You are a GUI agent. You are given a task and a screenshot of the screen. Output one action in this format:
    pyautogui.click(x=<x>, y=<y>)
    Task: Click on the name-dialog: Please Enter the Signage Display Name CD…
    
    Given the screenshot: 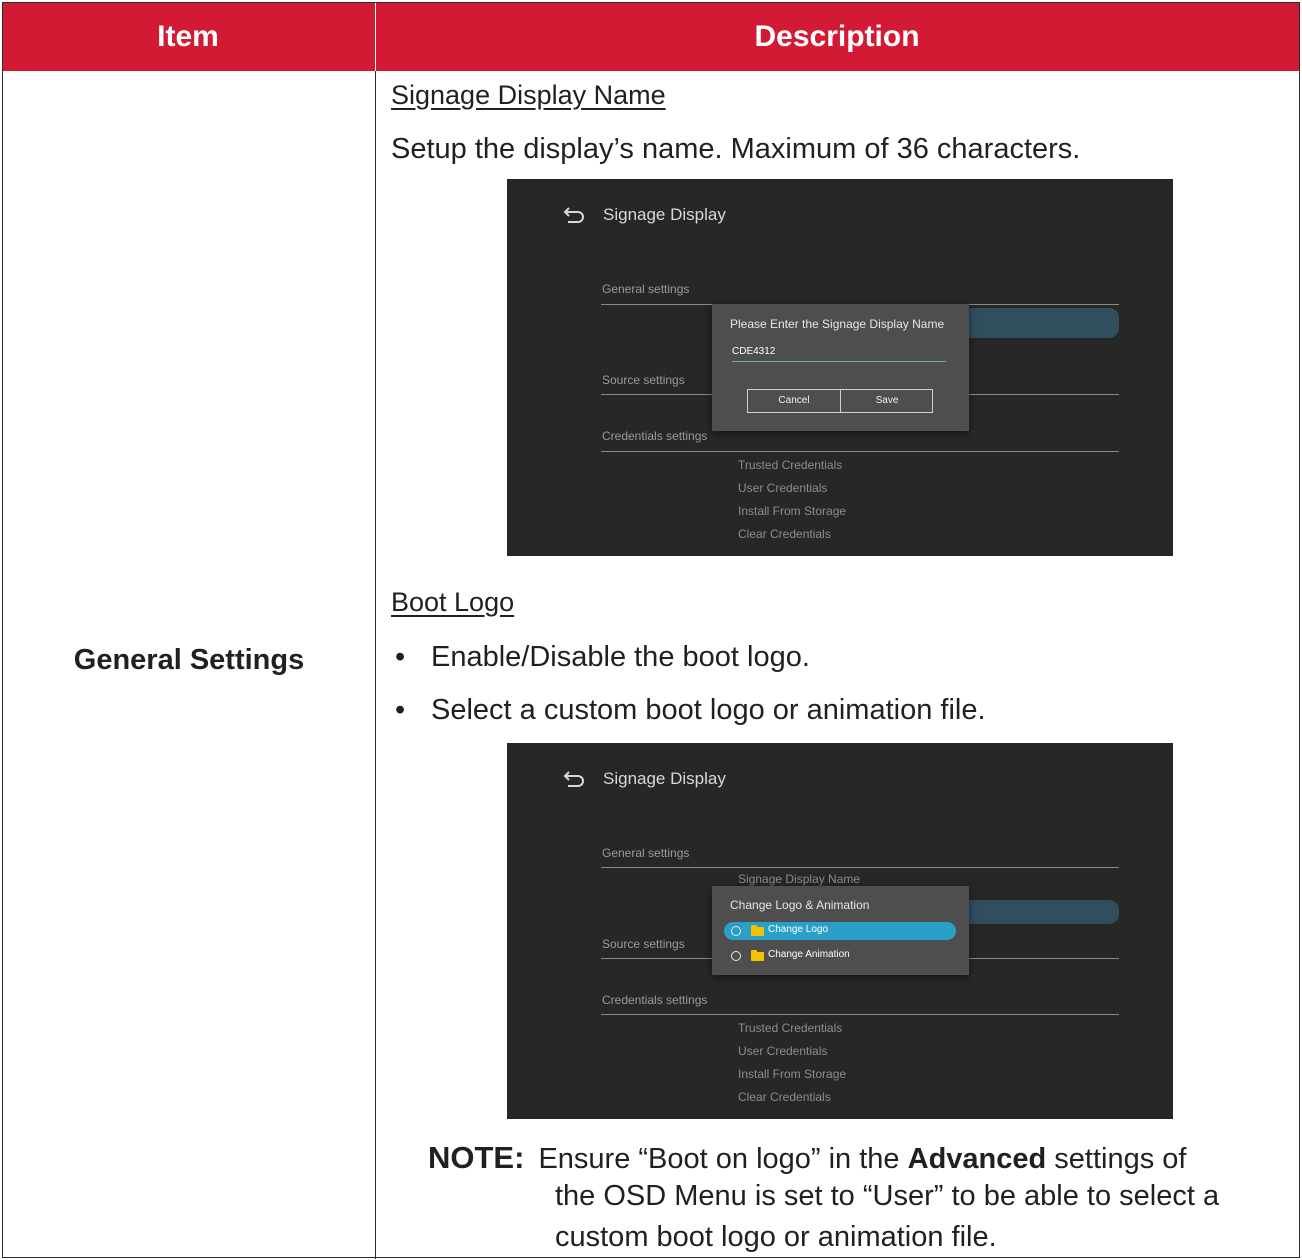 What is the action you would take?
    pyautogui.click(x=840, y=367)
    